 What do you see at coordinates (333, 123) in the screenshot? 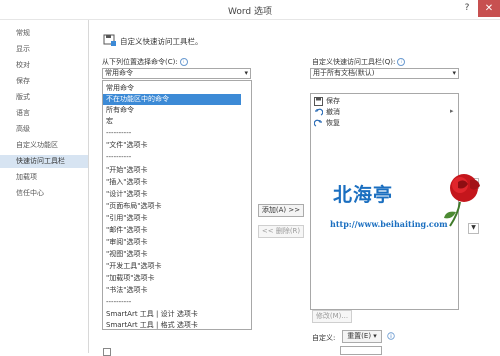
I see `toolbar-item-redo: 恢复` at bounding box center [333, 123].